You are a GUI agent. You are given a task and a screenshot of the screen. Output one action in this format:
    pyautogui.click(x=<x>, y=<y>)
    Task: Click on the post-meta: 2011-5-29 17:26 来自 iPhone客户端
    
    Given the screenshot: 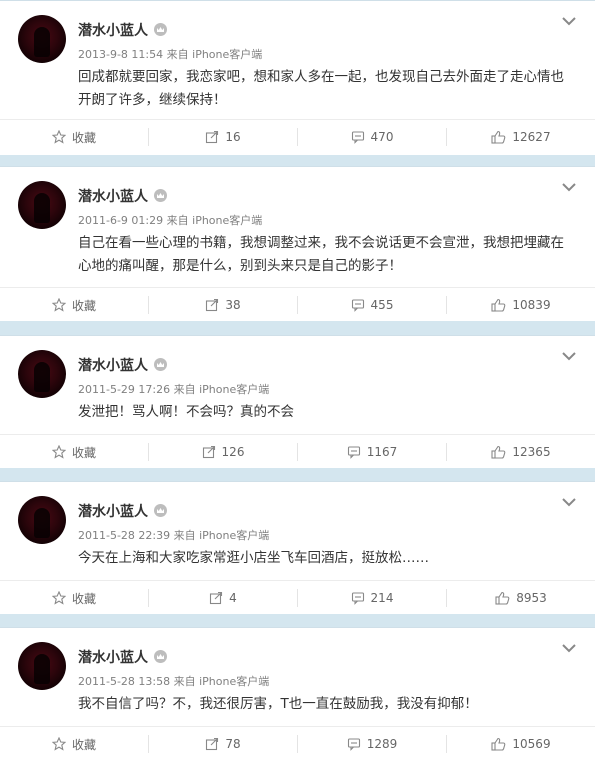 What is the action you would take?
    pyautogui.click(x=173, y=389)
    